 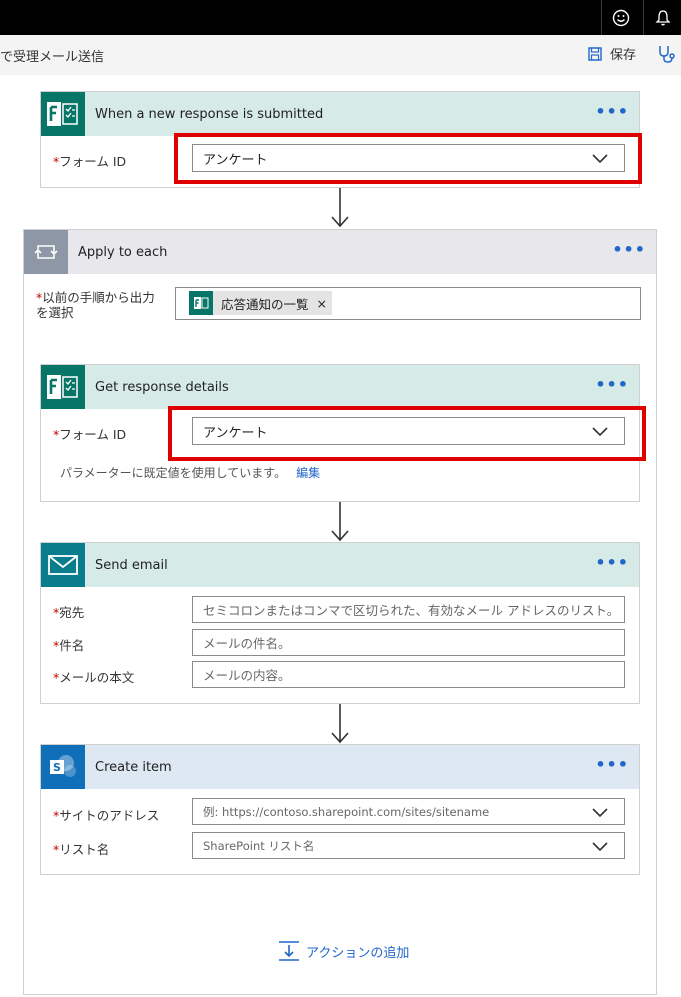 What do you see at coordinates (123, 252) in the screenshot?
I see `apply-to-each-title: Apply to each` at bounding box center [123, 252].